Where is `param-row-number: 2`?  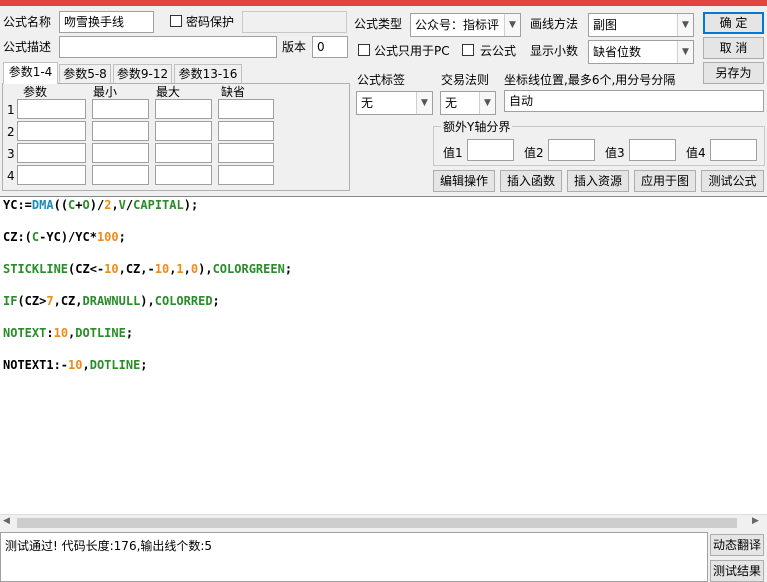 param-row-number: 2 is located at coordinates (11, 132).